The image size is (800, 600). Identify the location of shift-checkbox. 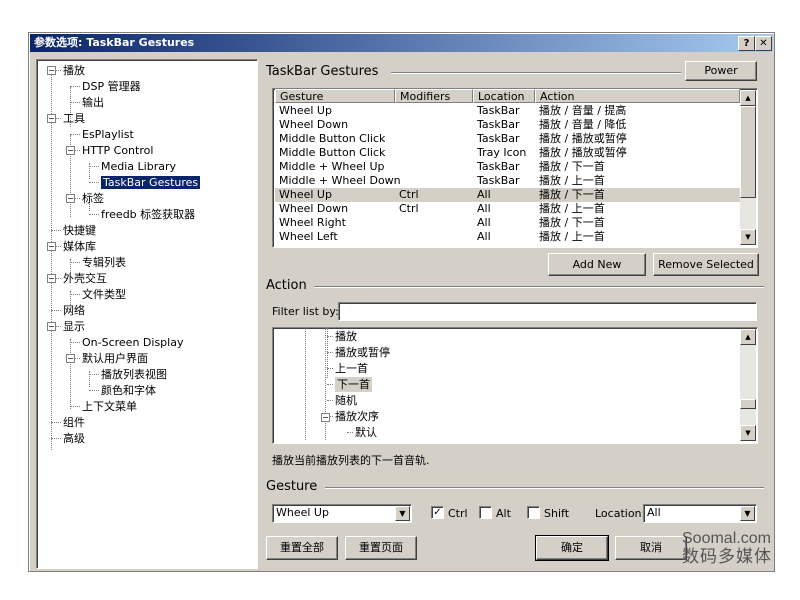
(533, 512).